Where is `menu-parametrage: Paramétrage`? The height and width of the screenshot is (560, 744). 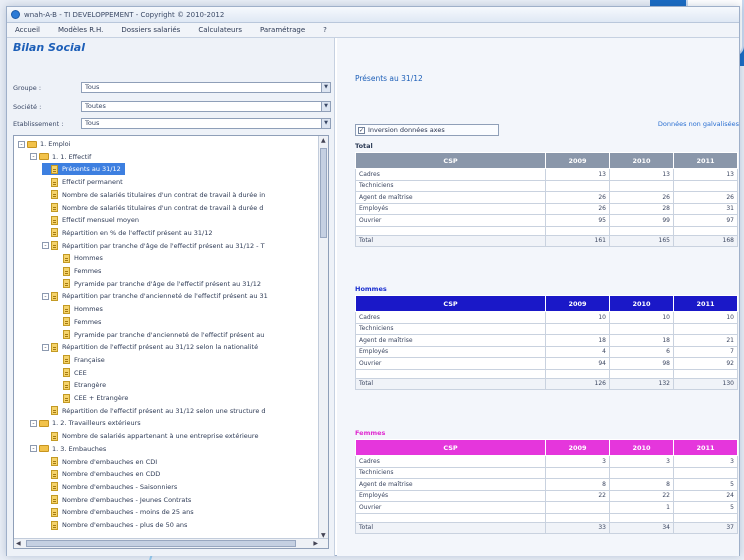
menu-parametrage: Paramétrage is located at coordinates (282, 30).